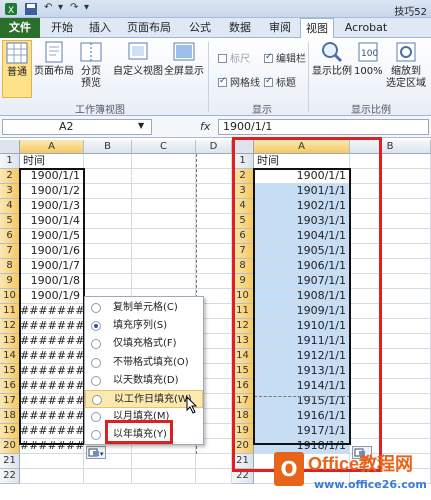  I want to click on insert-function-button: fx, so click(205, 126).